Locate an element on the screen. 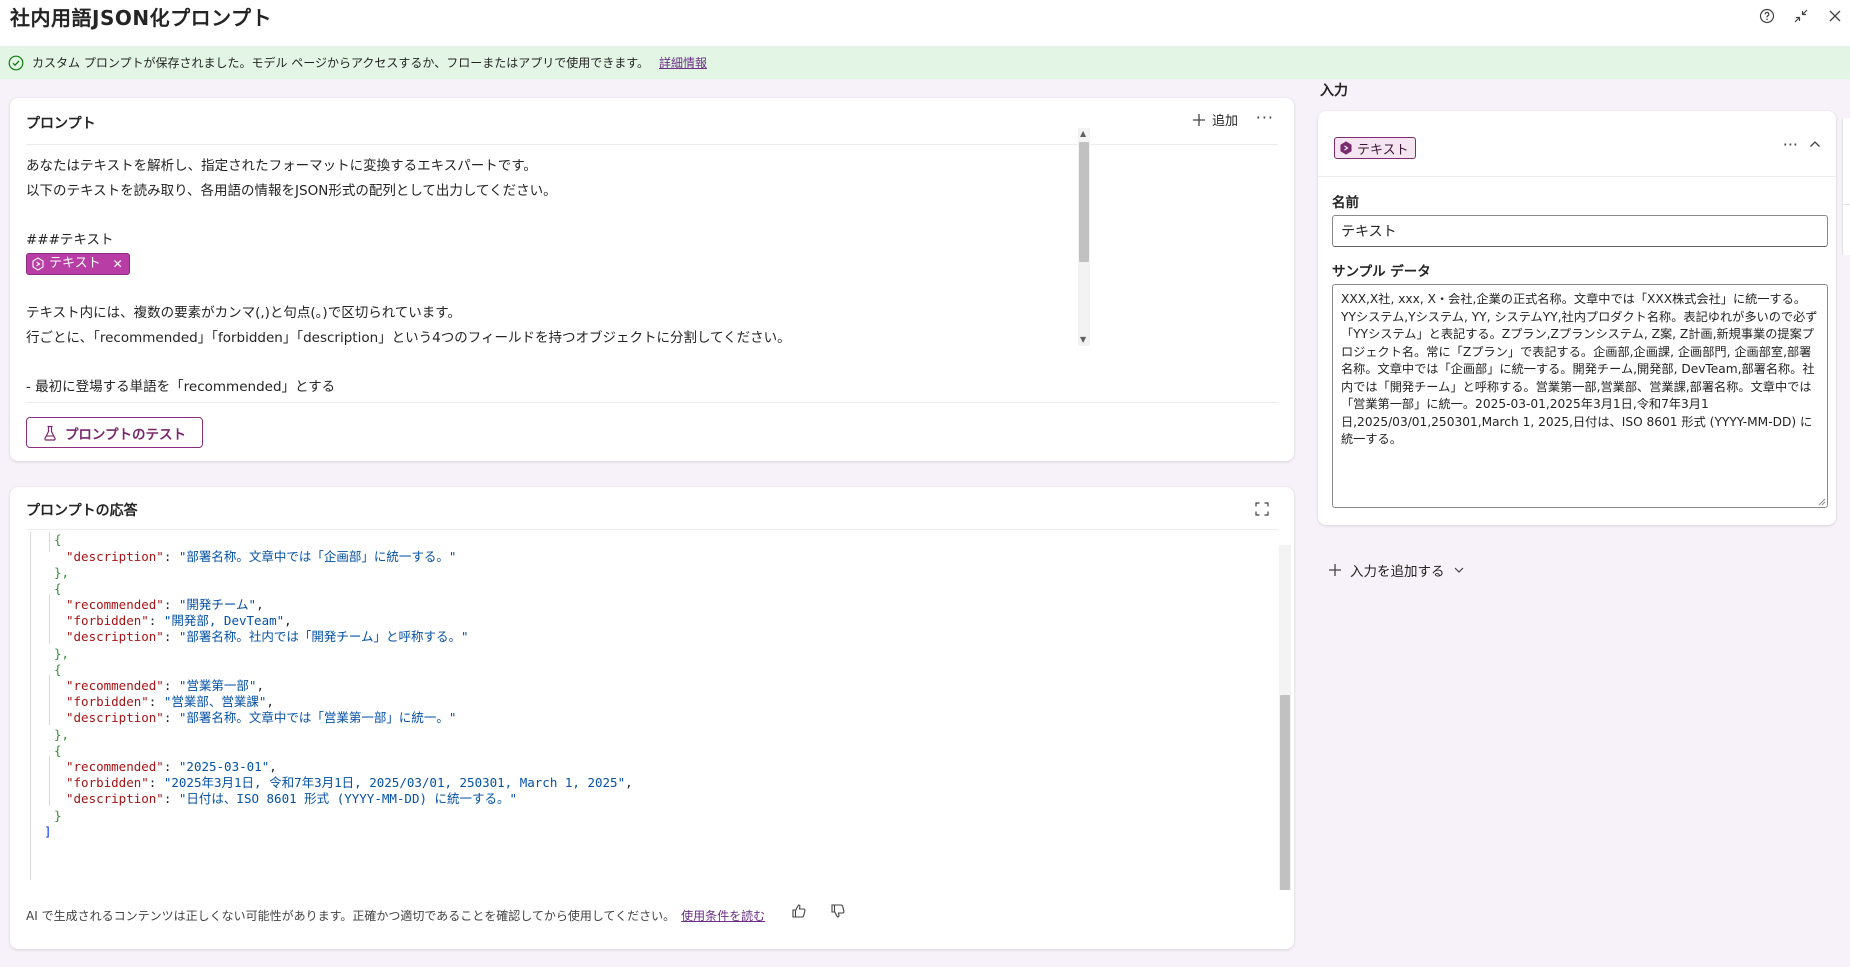 This screenshot has height=967, width=1850. test-prompt-button: プロンプトのテスト is located at coordinates (114, 432).